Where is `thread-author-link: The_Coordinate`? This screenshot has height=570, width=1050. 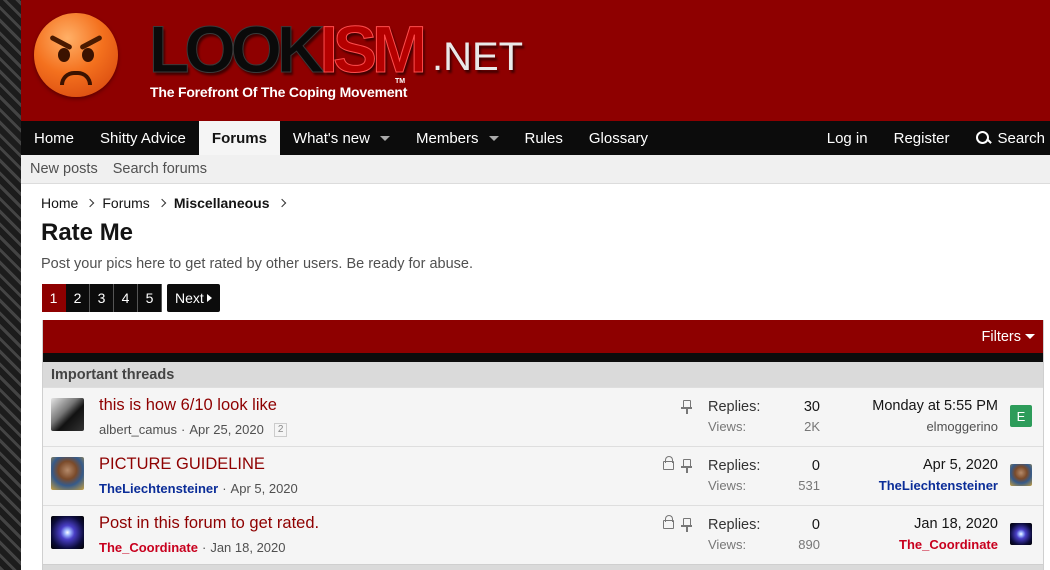
thread-author-link: The_Coordinate is located at coordinates (148, 547).